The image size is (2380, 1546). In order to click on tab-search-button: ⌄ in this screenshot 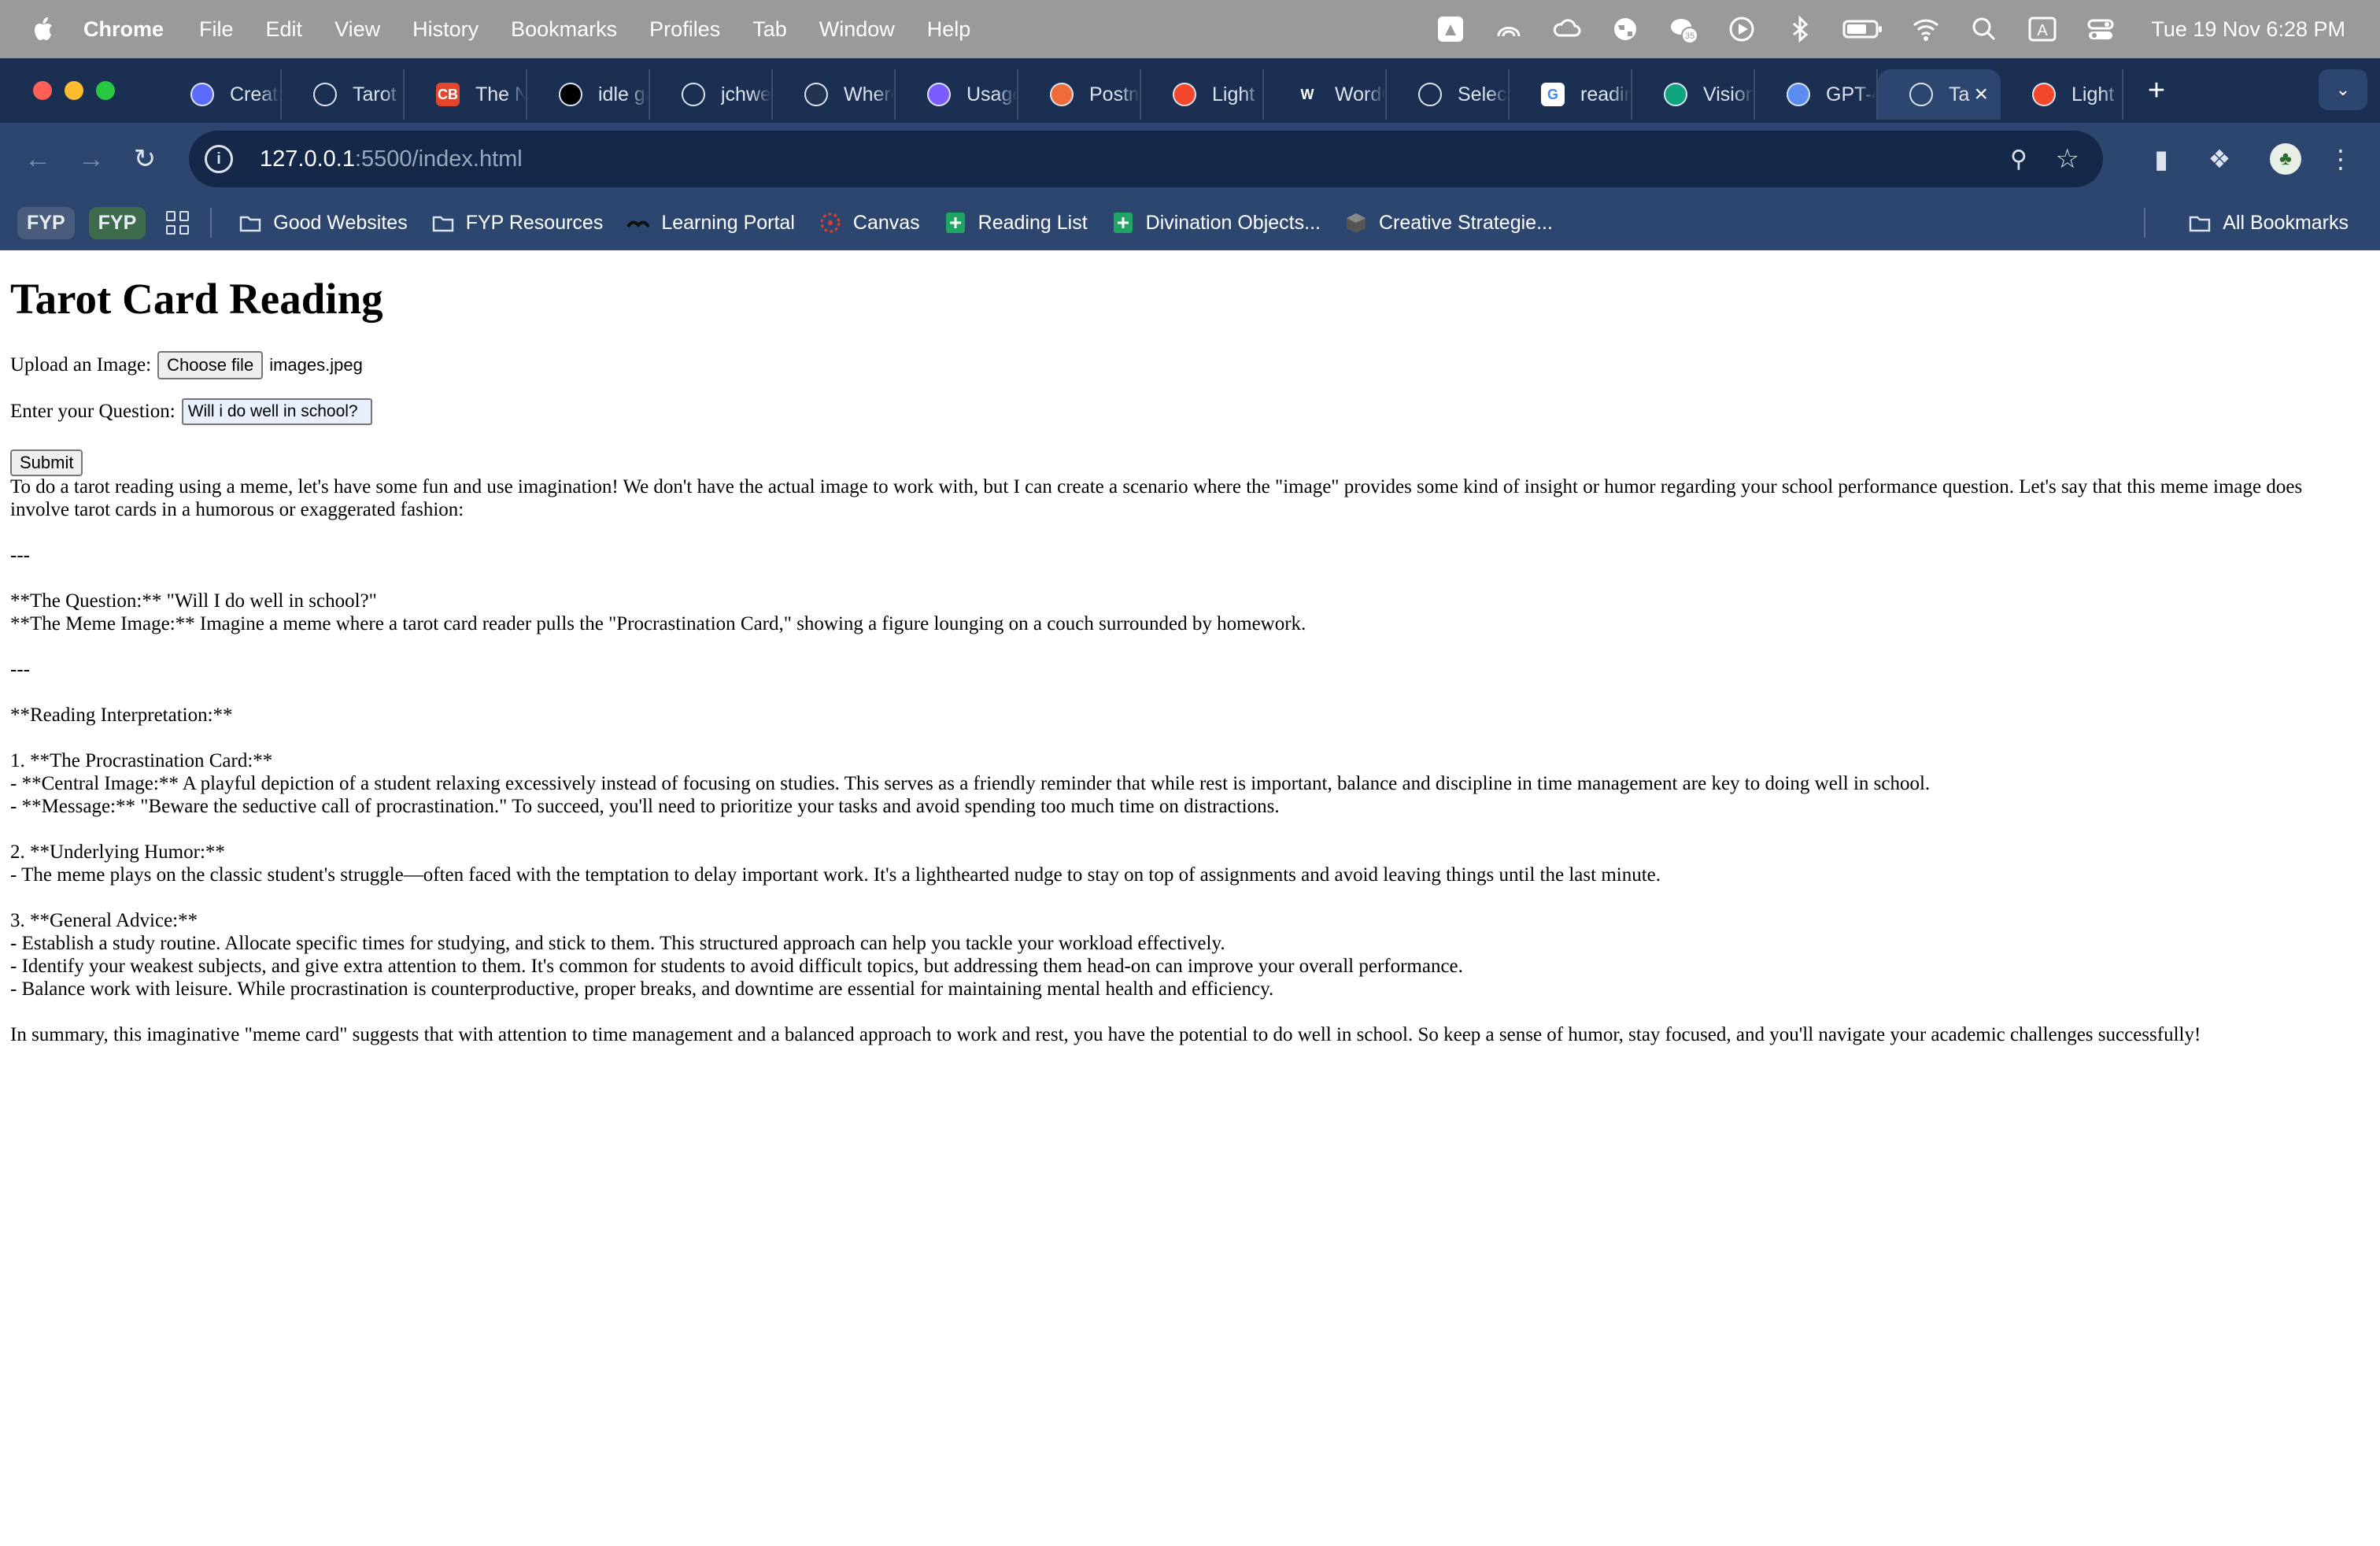, I will do `click(2343, 89)`.